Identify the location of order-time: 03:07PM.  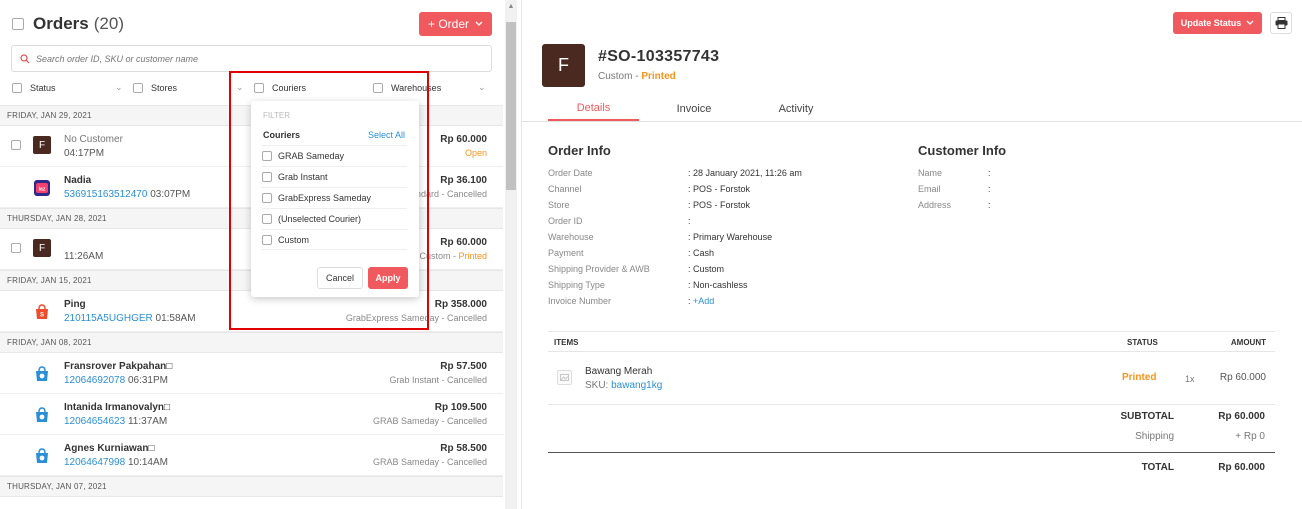
(170, 194).